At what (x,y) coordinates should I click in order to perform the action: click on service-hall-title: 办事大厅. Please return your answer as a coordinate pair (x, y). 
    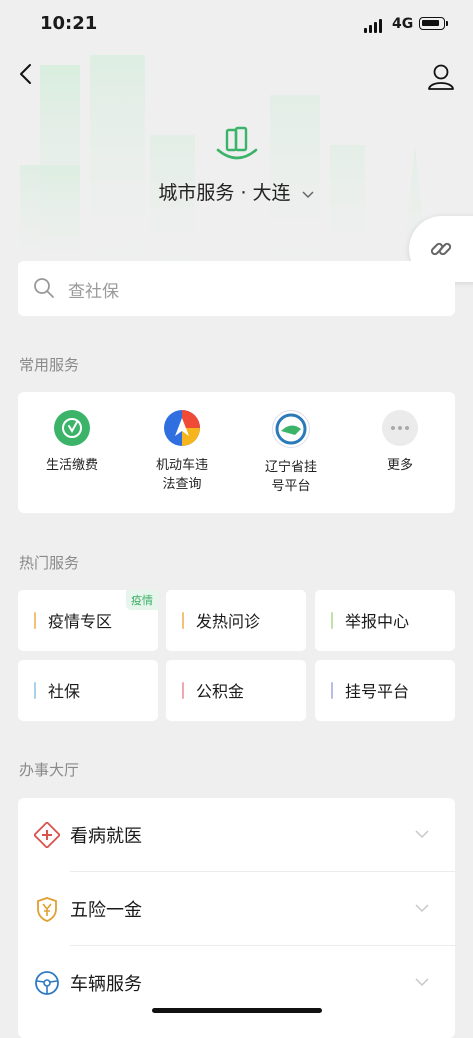
    Looking at the image, I should click on (49, 770).